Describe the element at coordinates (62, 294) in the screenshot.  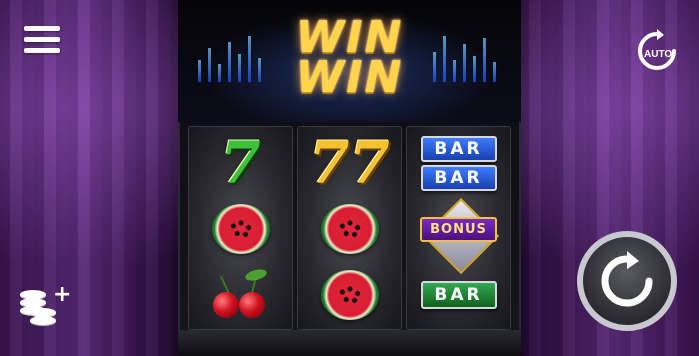
I see `plus-label: +` at that location.